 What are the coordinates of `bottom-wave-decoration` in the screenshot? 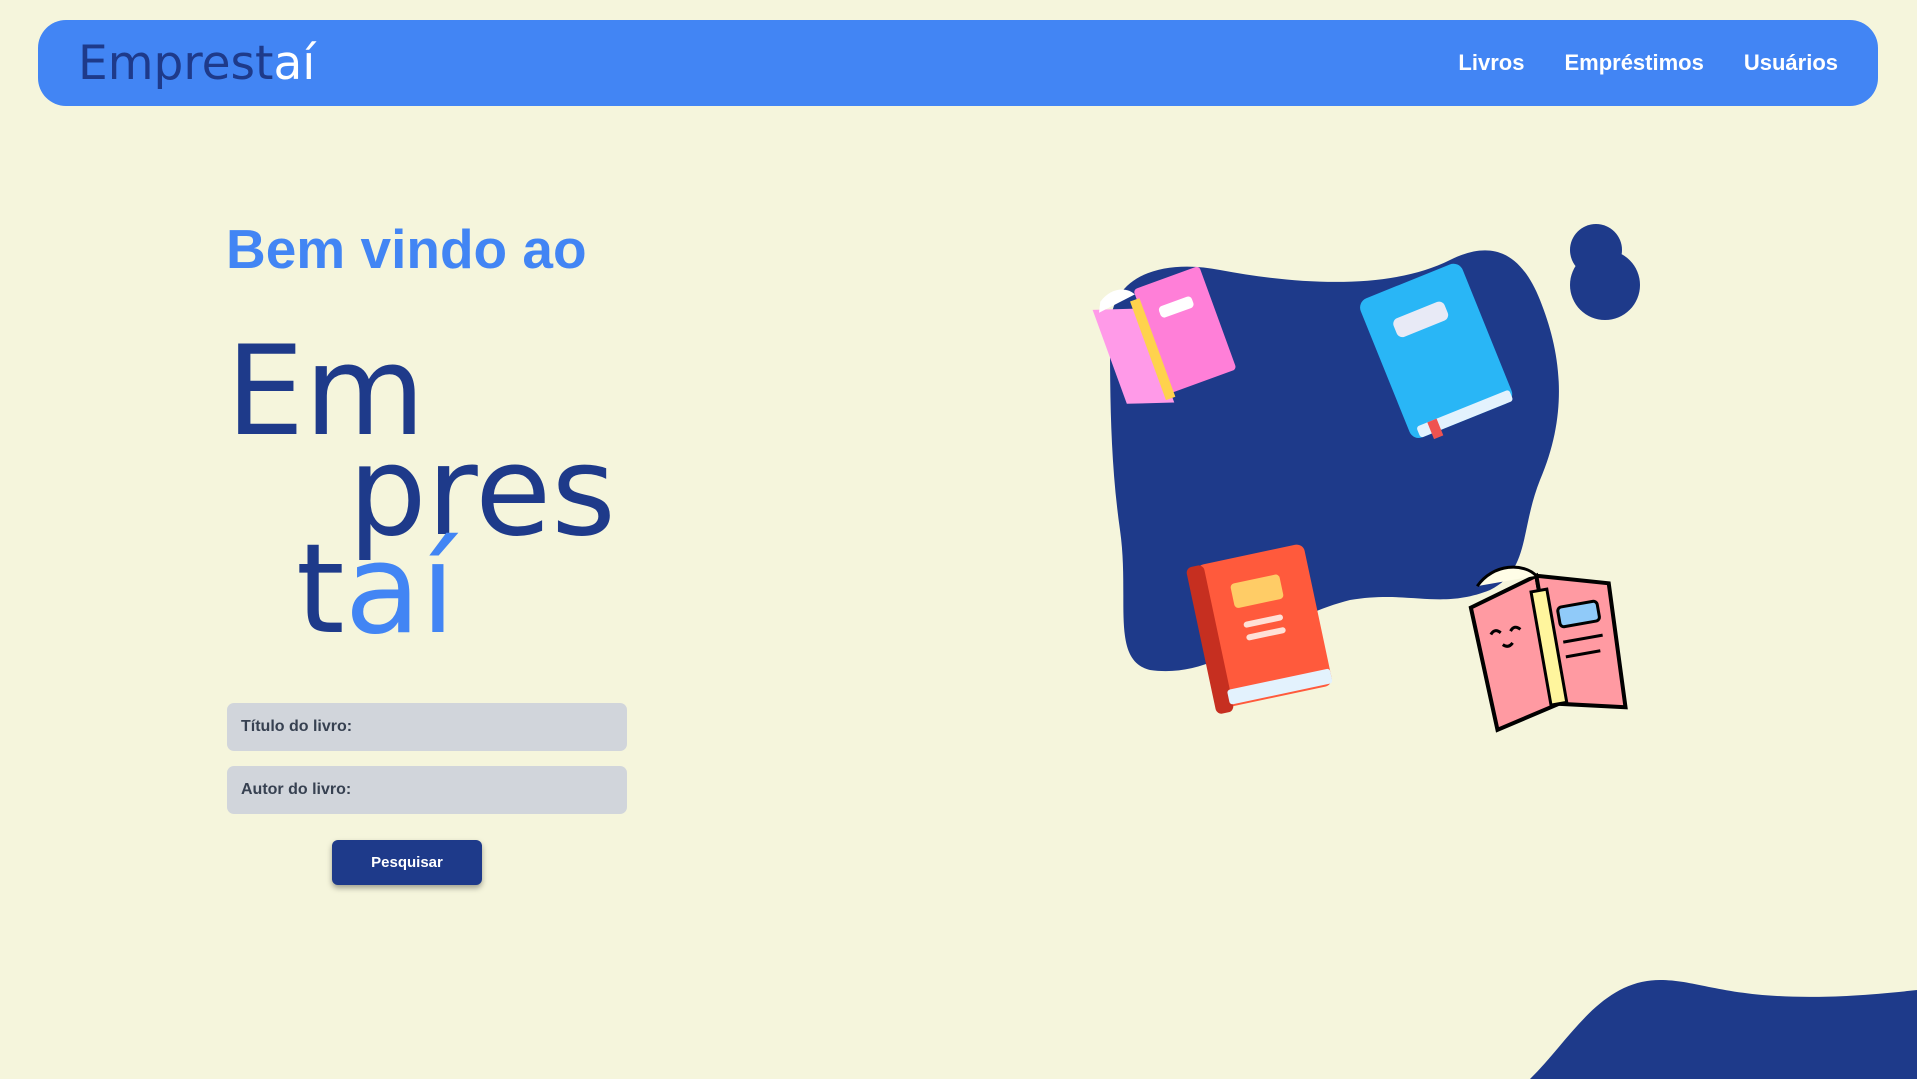 It's located at (1723, 1029).